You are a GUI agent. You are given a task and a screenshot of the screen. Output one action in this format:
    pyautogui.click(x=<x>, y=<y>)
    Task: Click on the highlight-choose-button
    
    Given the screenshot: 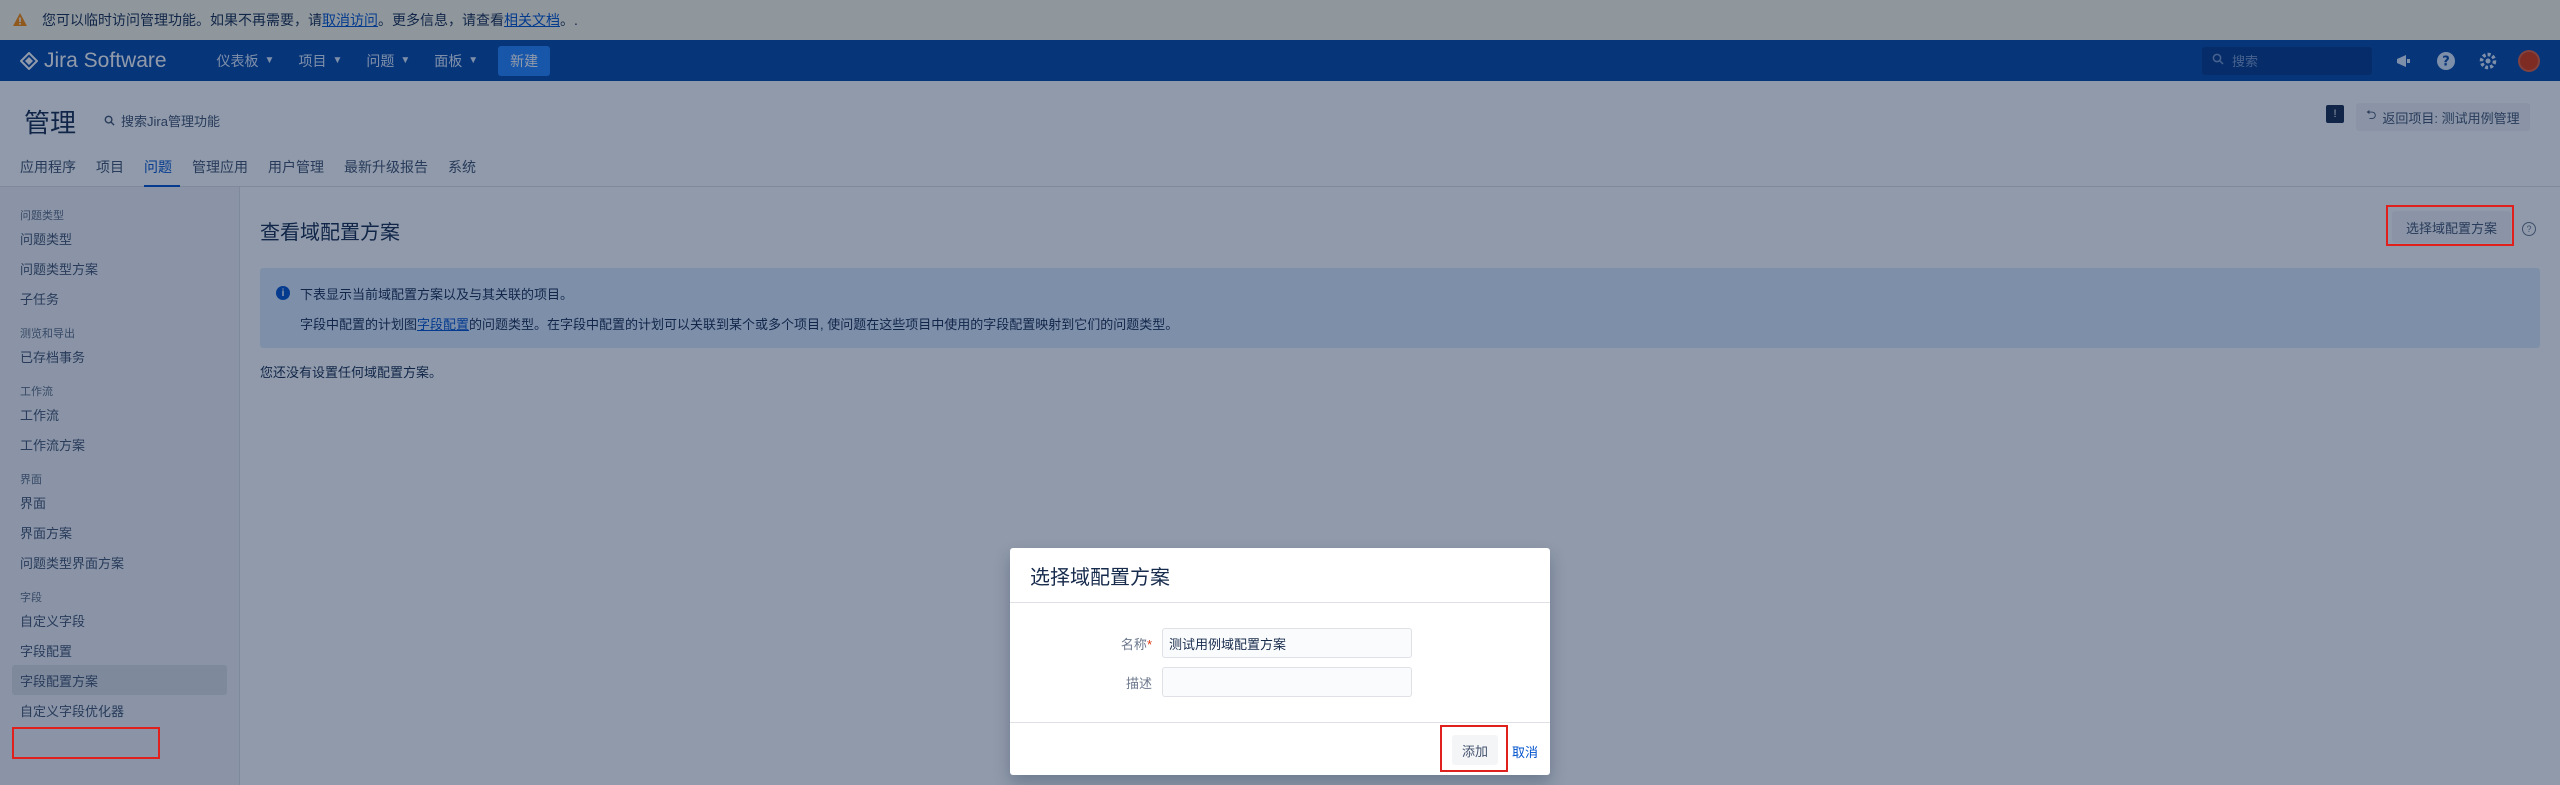 What is the action you would take?
    pyautogui.click(x=2450, y=225)
    